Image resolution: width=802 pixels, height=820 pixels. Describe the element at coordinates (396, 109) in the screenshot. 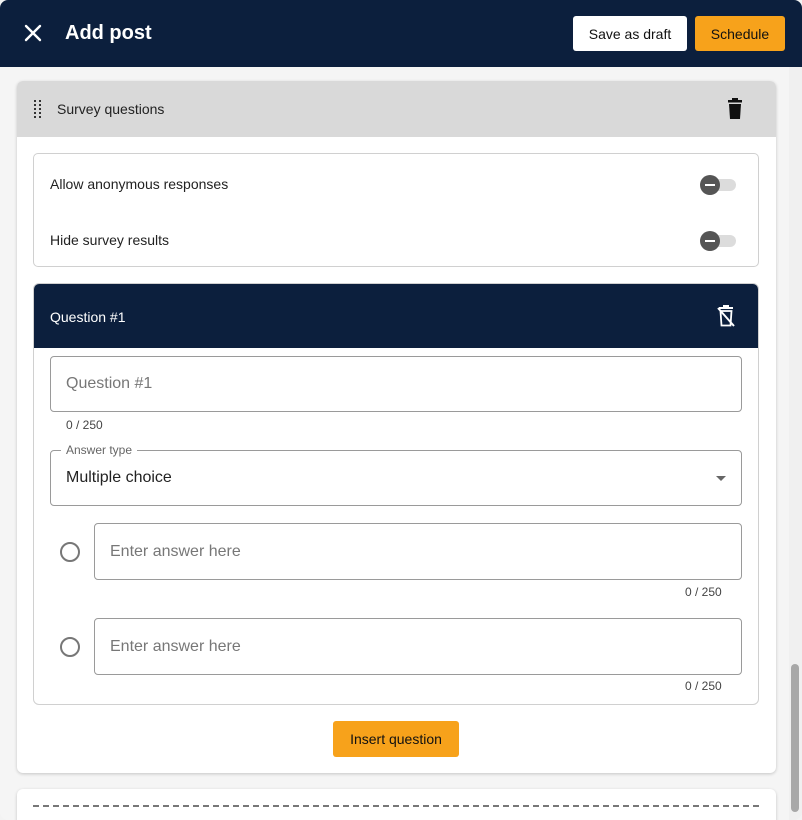

I see `survey-card-header: Survey questions` at that location.